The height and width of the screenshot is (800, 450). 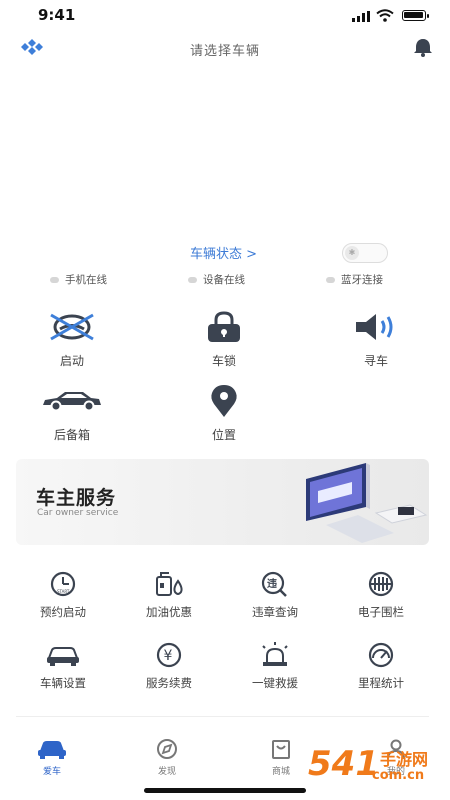 I want to click on car-owner-service-banner: 车主服务 Car owner service, so click(x=222, y=502).